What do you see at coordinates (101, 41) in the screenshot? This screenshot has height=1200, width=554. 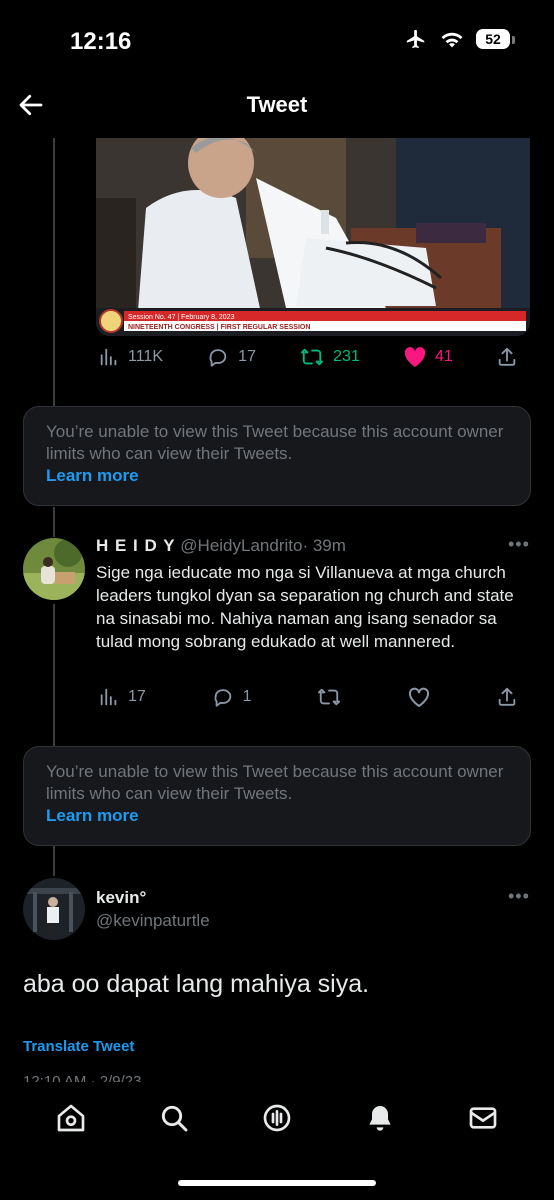 I see `status-time: 12:16` at bounding box center [101, 41].